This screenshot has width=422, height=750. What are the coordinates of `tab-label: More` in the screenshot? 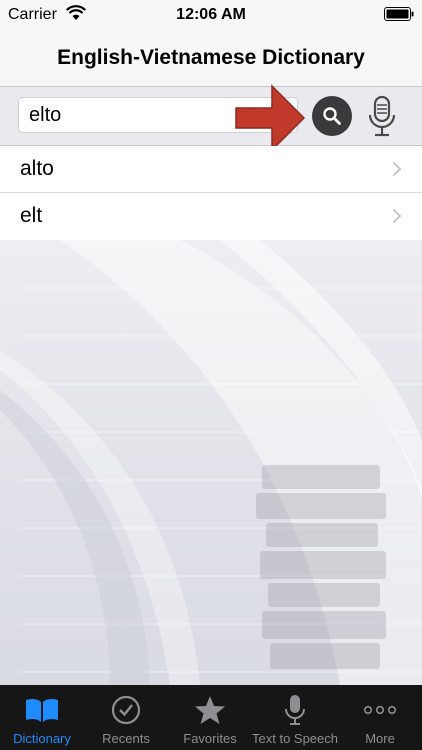 It's located at (380, 738).